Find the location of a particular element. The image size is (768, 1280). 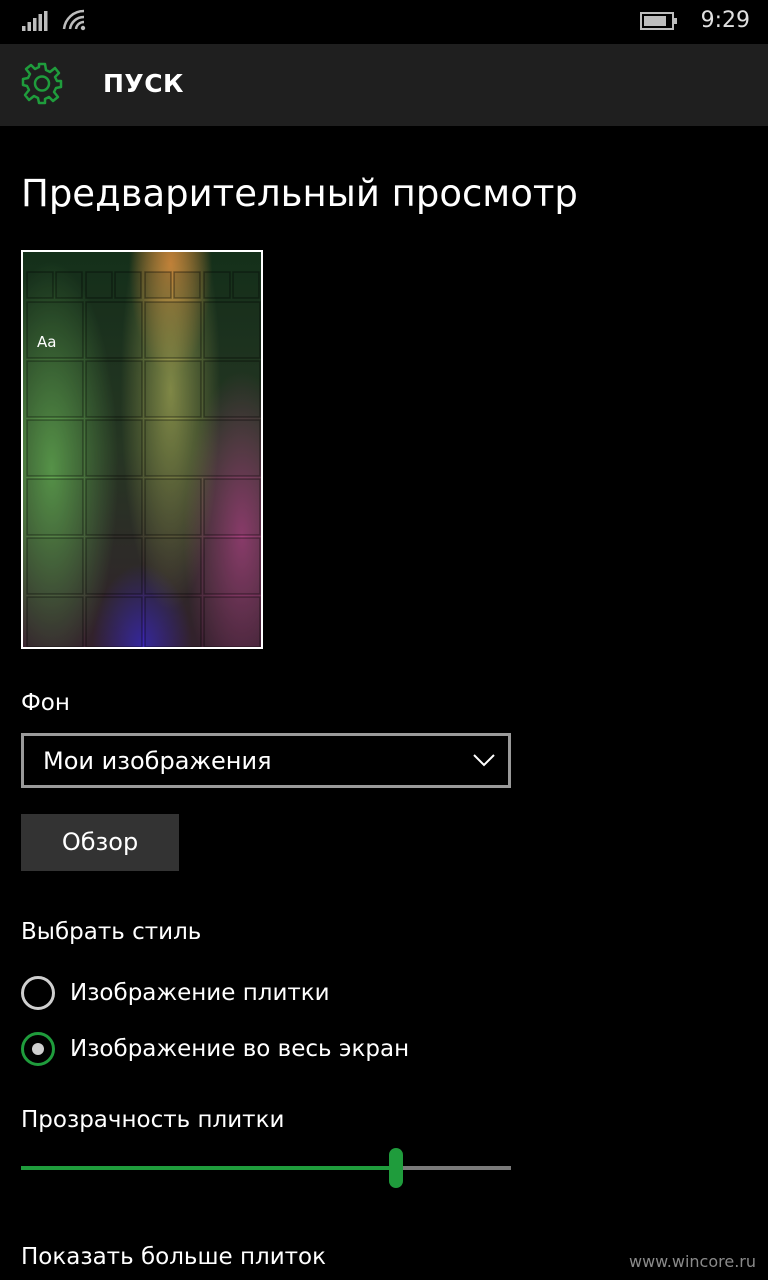

preview-sample-text: Aa is located at coordinates (47, 342).